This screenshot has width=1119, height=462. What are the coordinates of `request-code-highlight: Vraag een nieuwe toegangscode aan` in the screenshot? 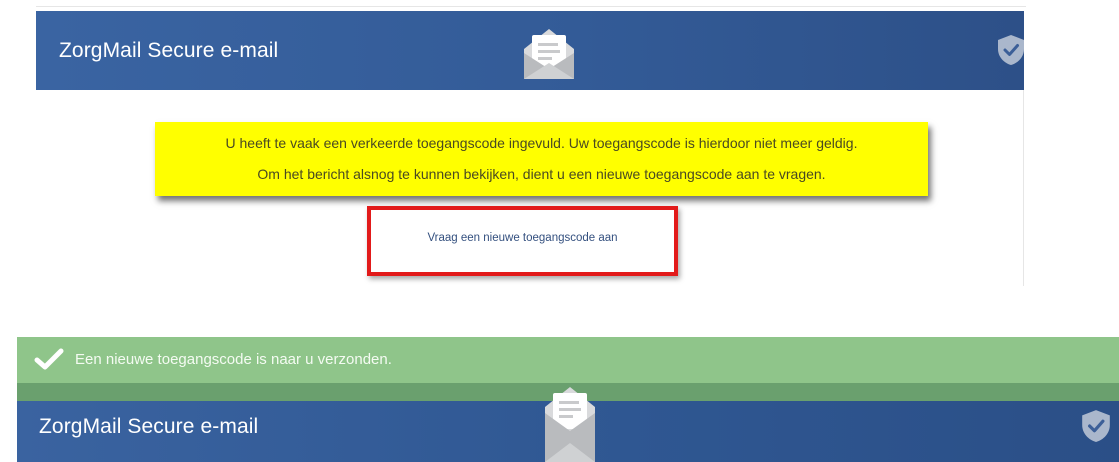 It's located at (522, 241).